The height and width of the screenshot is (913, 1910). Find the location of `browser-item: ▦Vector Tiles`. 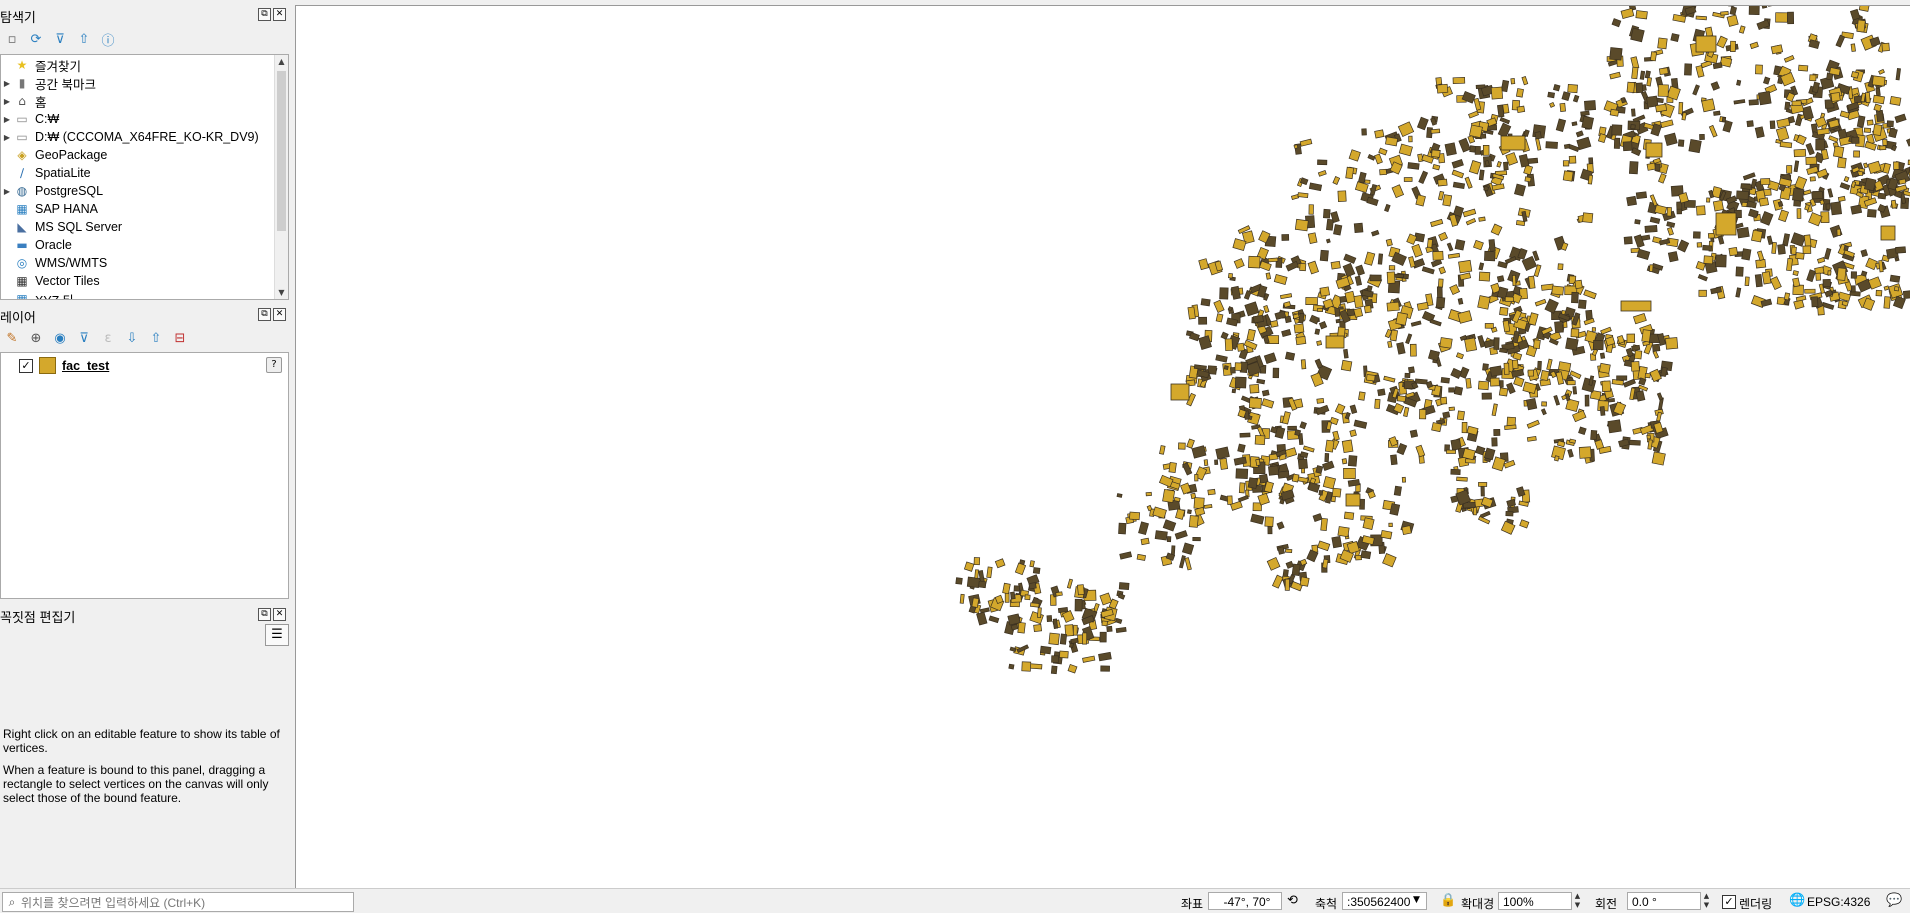

browser-item: ▦Vector Tiles is located at coordinates (137, 281).